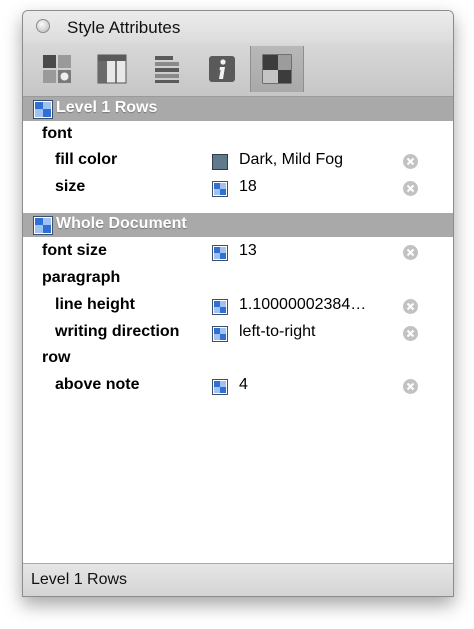 The width and height of the screenshot is (474, 629). What do you see at coordinates (238, 579) in the screenshot?
I see `status-bar: Level 1 Rows` at bounding box center [238, 579].